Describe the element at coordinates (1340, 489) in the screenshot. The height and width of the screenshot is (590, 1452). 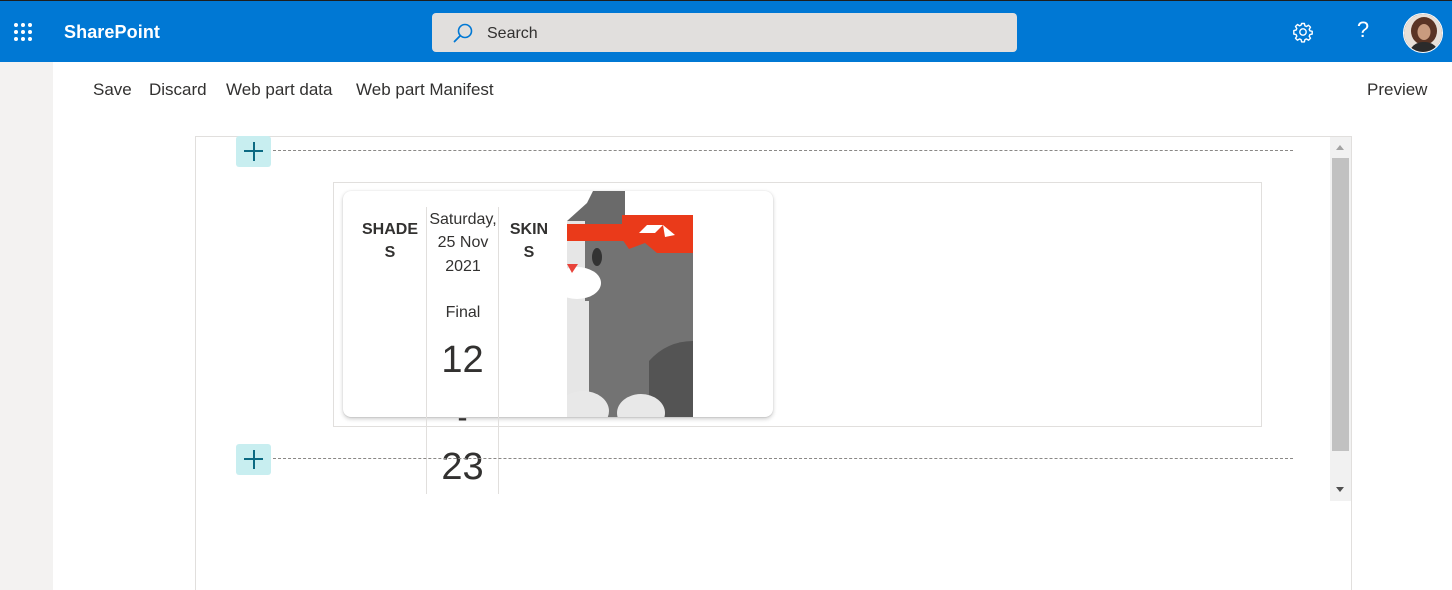
I see `scroll-down-arrow-icon` at that location.